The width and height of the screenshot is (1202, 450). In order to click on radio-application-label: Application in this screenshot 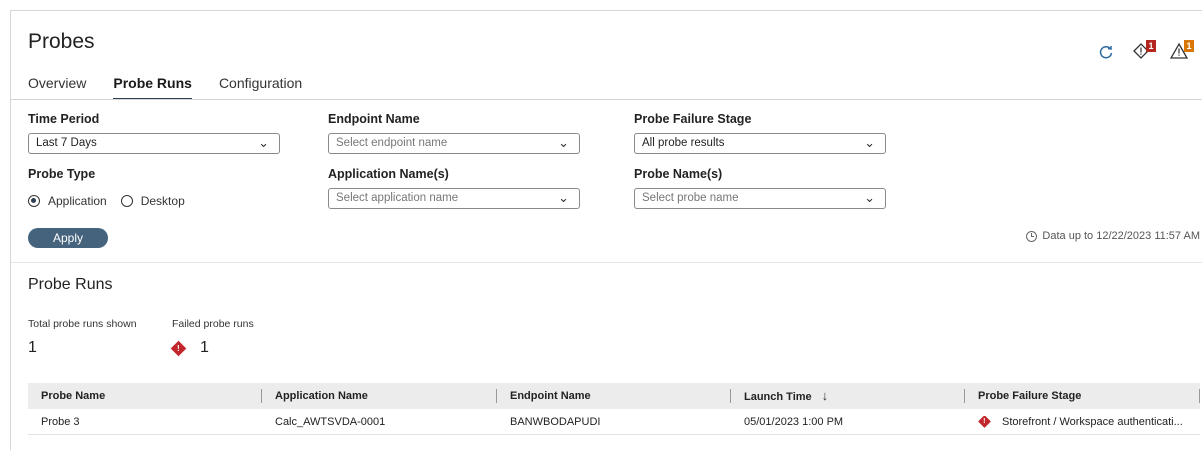, I will do `click(77, 201)`.